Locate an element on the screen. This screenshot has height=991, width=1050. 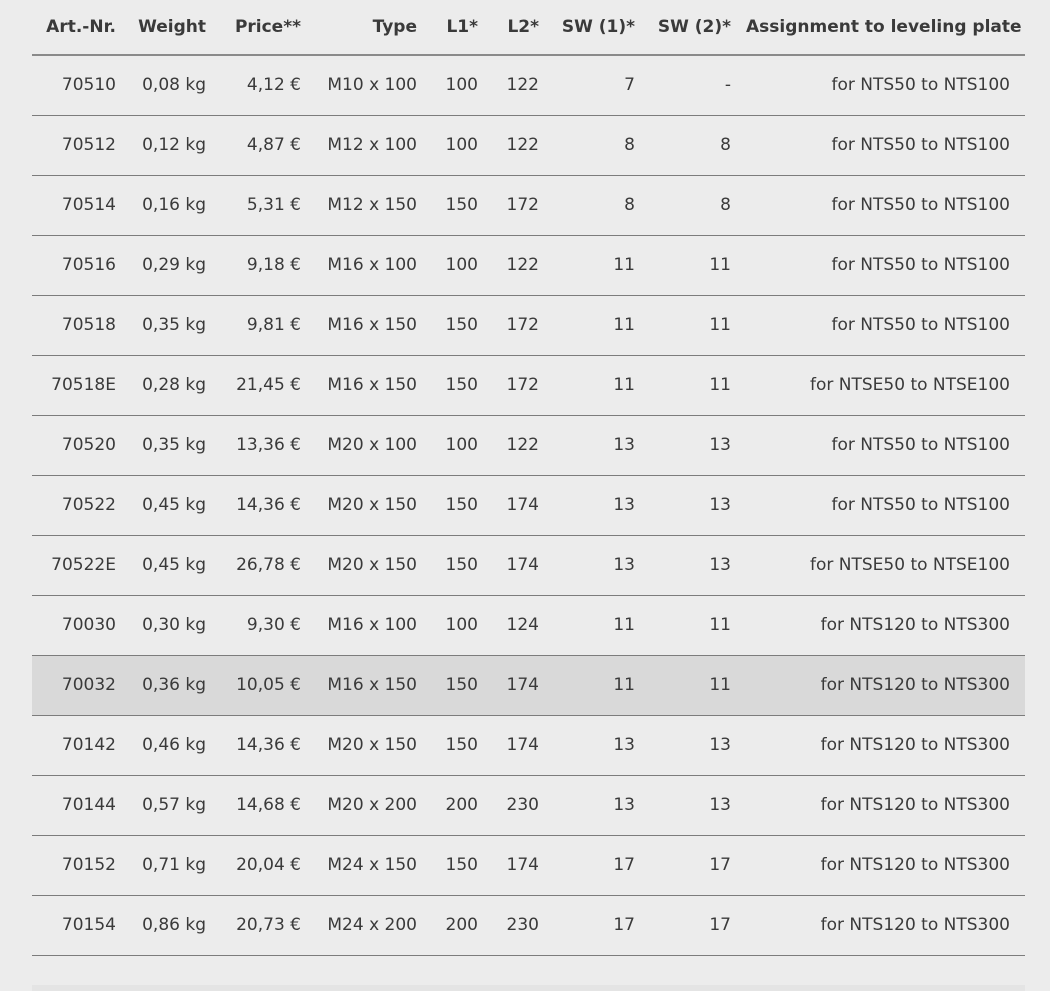
cell-art-nr: 70518E is located at coordinates (81, 385).